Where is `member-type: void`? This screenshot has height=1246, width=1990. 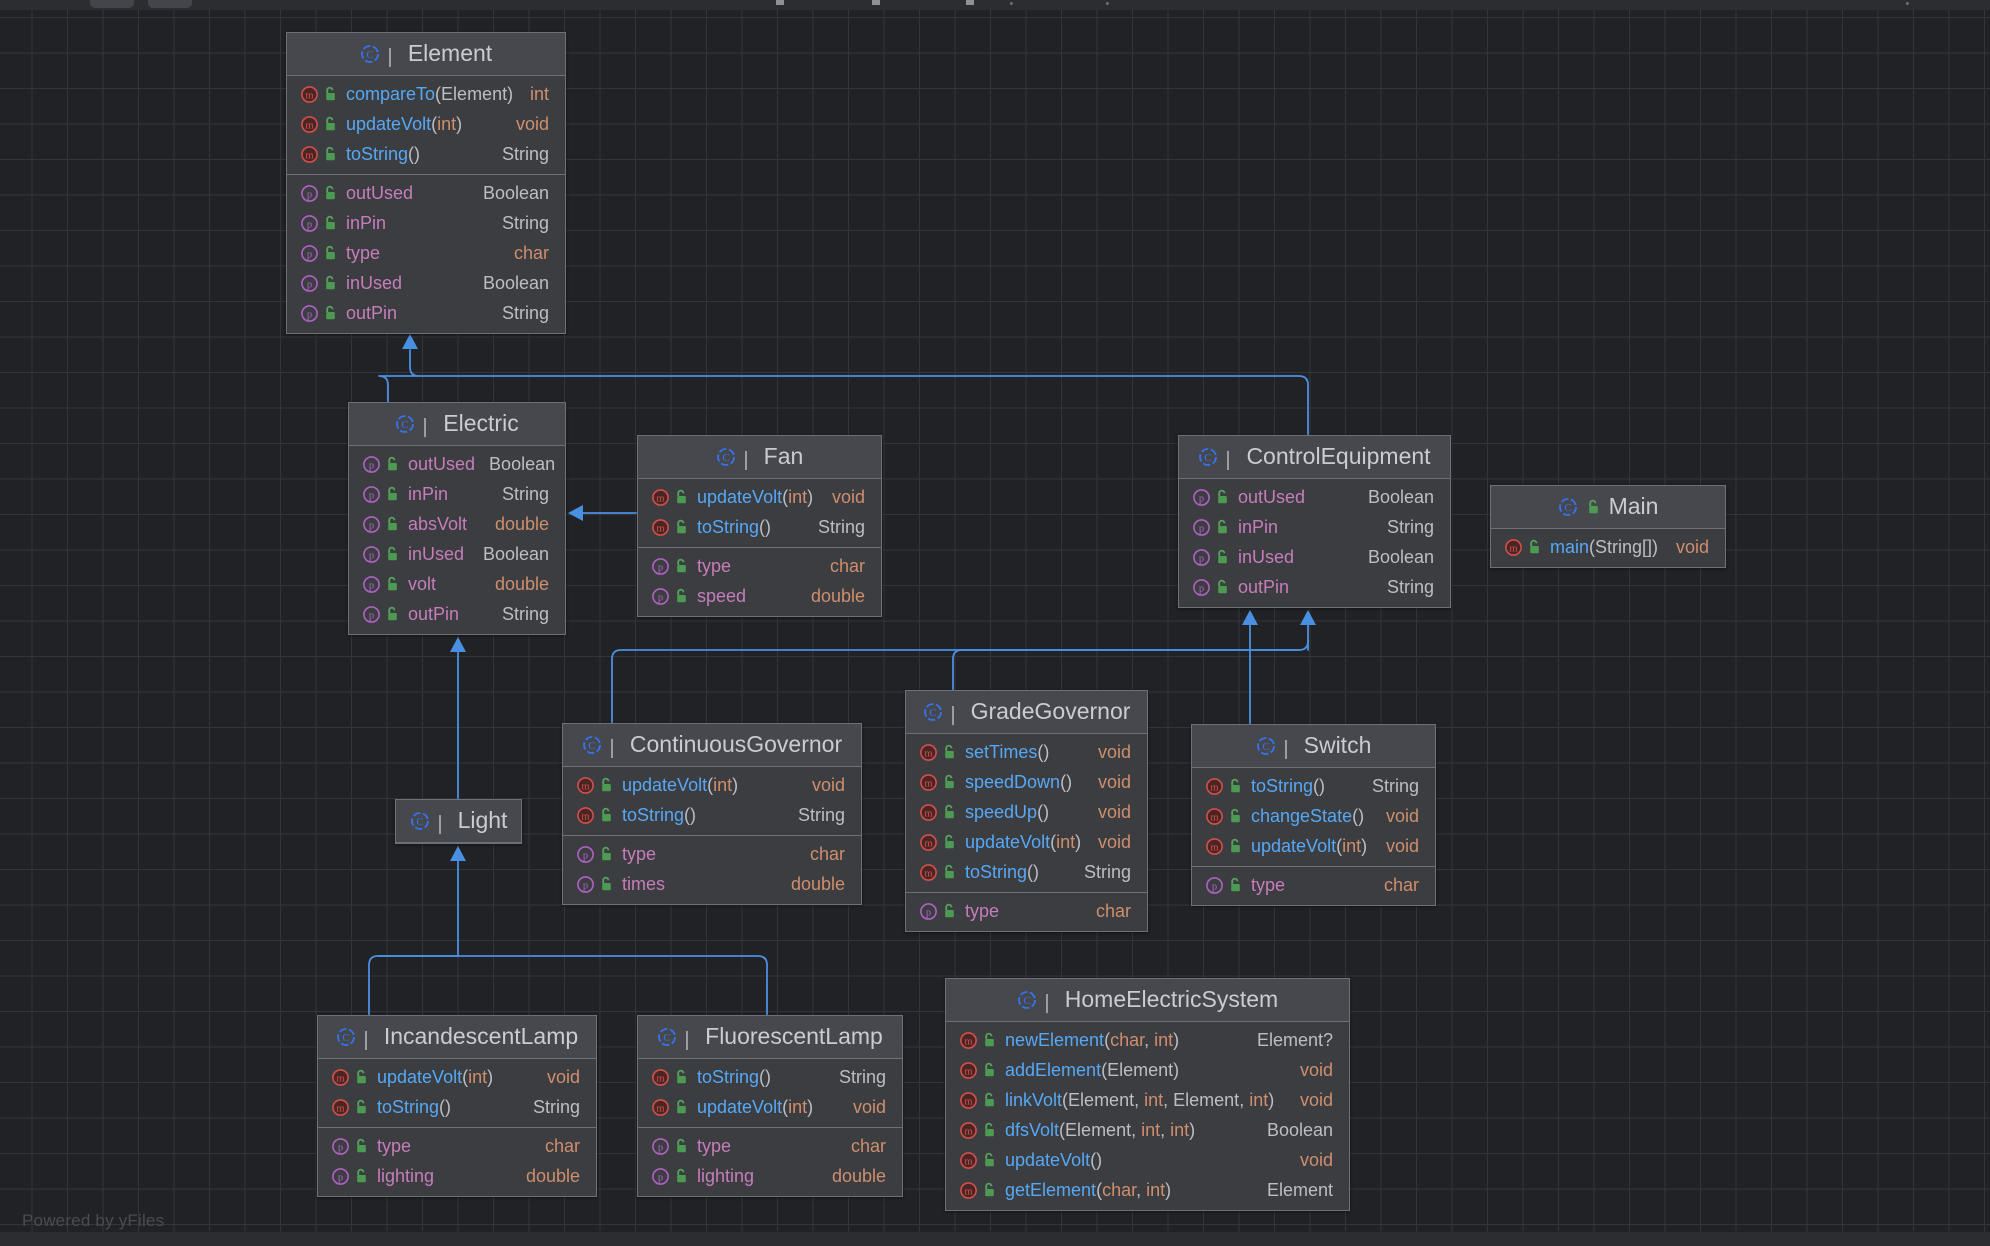
member-type: void is located at coordinates (1114, 812).